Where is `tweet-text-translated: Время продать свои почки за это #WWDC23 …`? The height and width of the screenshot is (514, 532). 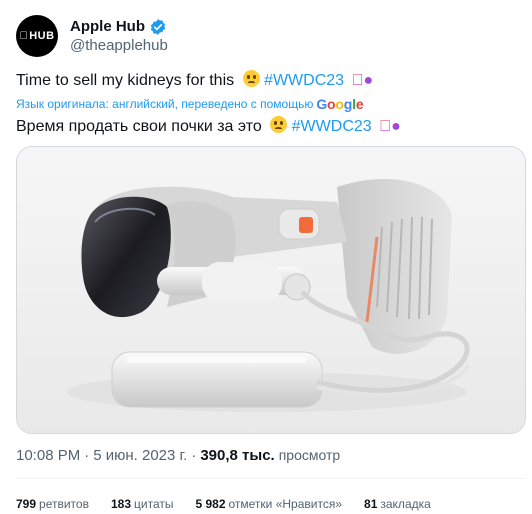
tweet-text-translated: Время продать свои почки за это #WWDC23 … is located at coordinates (208, 126).